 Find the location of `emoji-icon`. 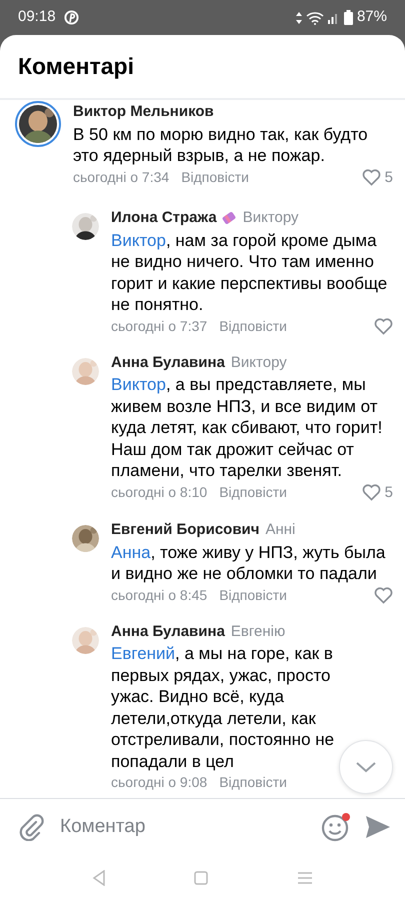

emoji-icon is located at coordinates (336, 827).